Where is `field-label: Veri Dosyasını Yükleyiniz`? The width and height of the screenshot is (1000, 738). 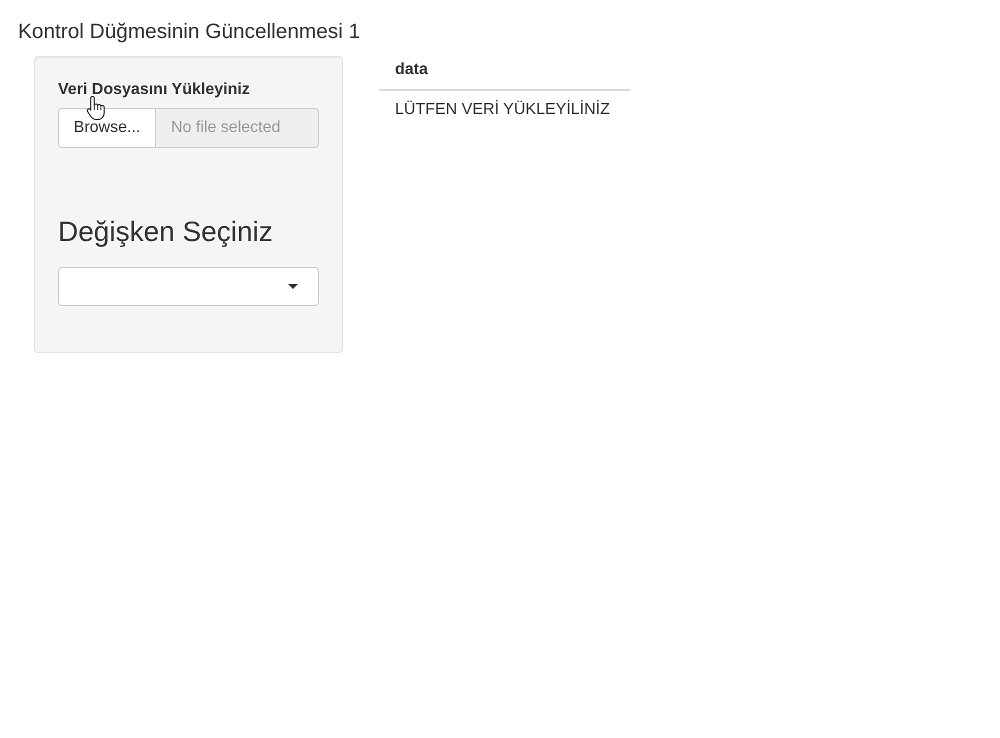
field-label: Veri Dosyasını Yükleyiniz is located at coordinates (154, 90).